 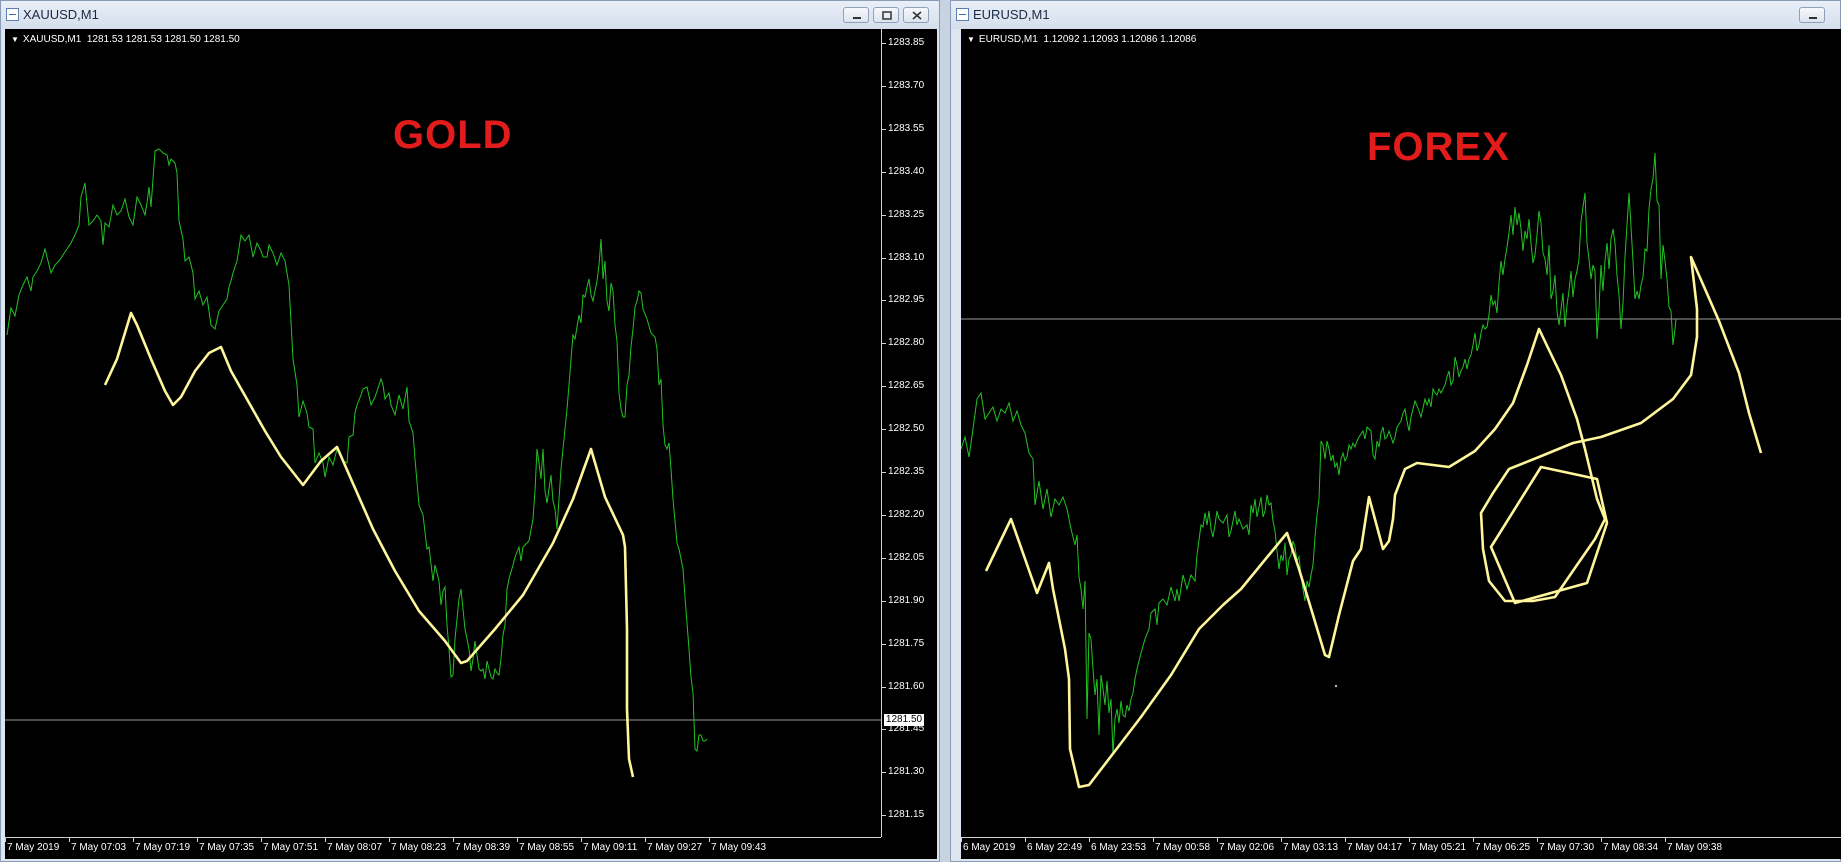 What do you see at coordinates (163, 847) in the screenshot?
I see `x-axis-label: 7 May 07:19` at bounding box center [163, 847].